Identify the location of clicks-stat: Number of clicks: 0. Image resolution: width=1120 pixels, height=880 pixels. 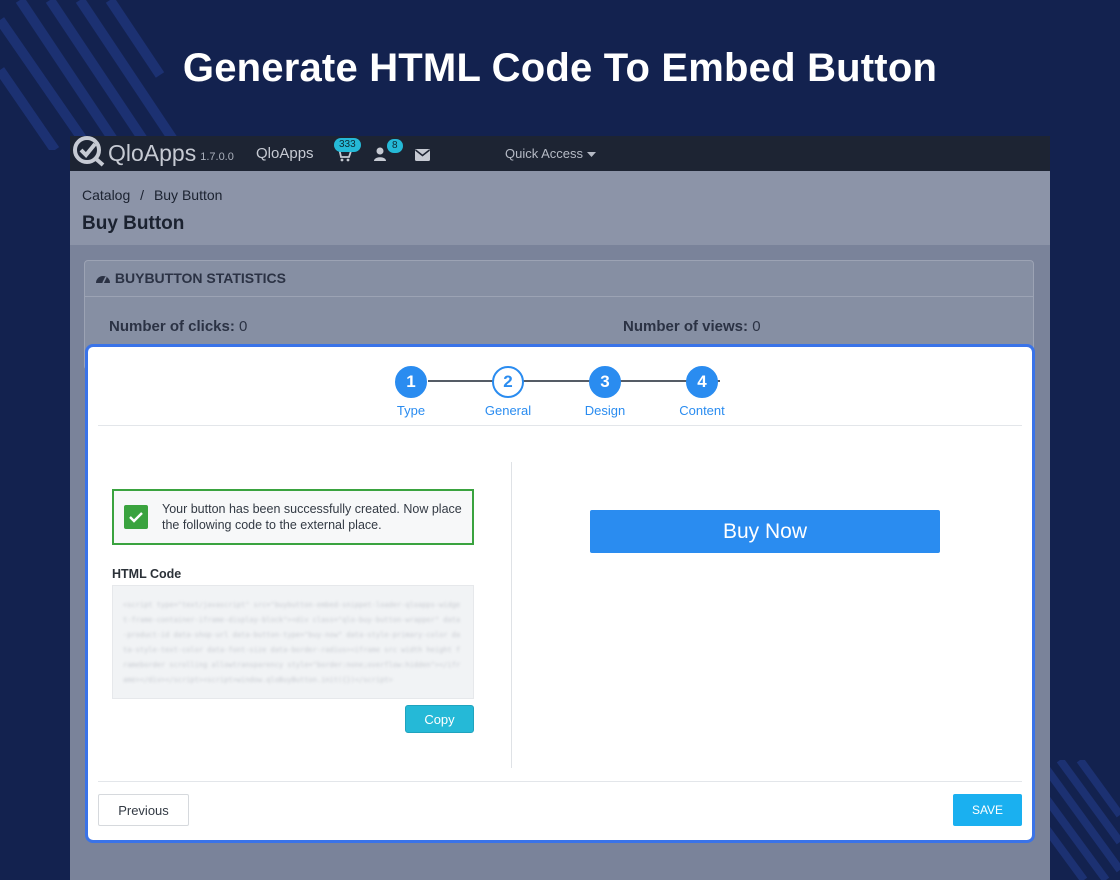
(178, 326).